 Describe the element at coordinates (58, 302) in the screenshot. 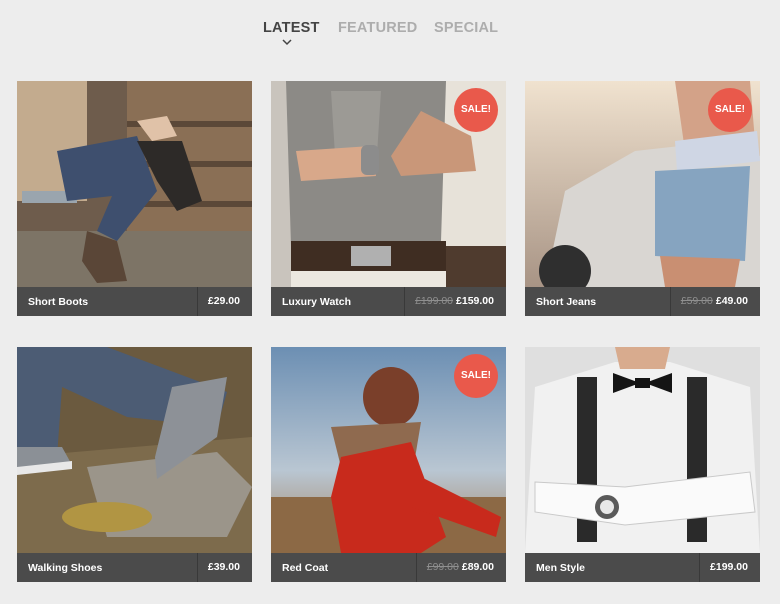

I see `product-name: Short Boots` at that location.